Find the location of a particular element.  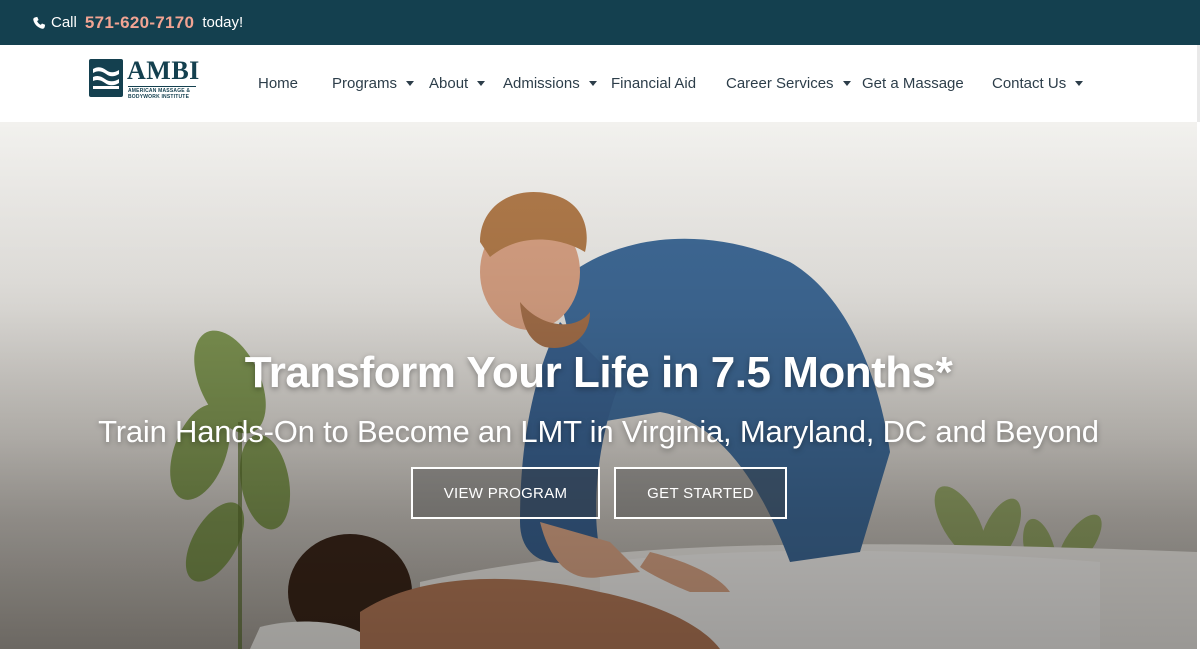

call-label: Call is located at coordinates (64, 22).